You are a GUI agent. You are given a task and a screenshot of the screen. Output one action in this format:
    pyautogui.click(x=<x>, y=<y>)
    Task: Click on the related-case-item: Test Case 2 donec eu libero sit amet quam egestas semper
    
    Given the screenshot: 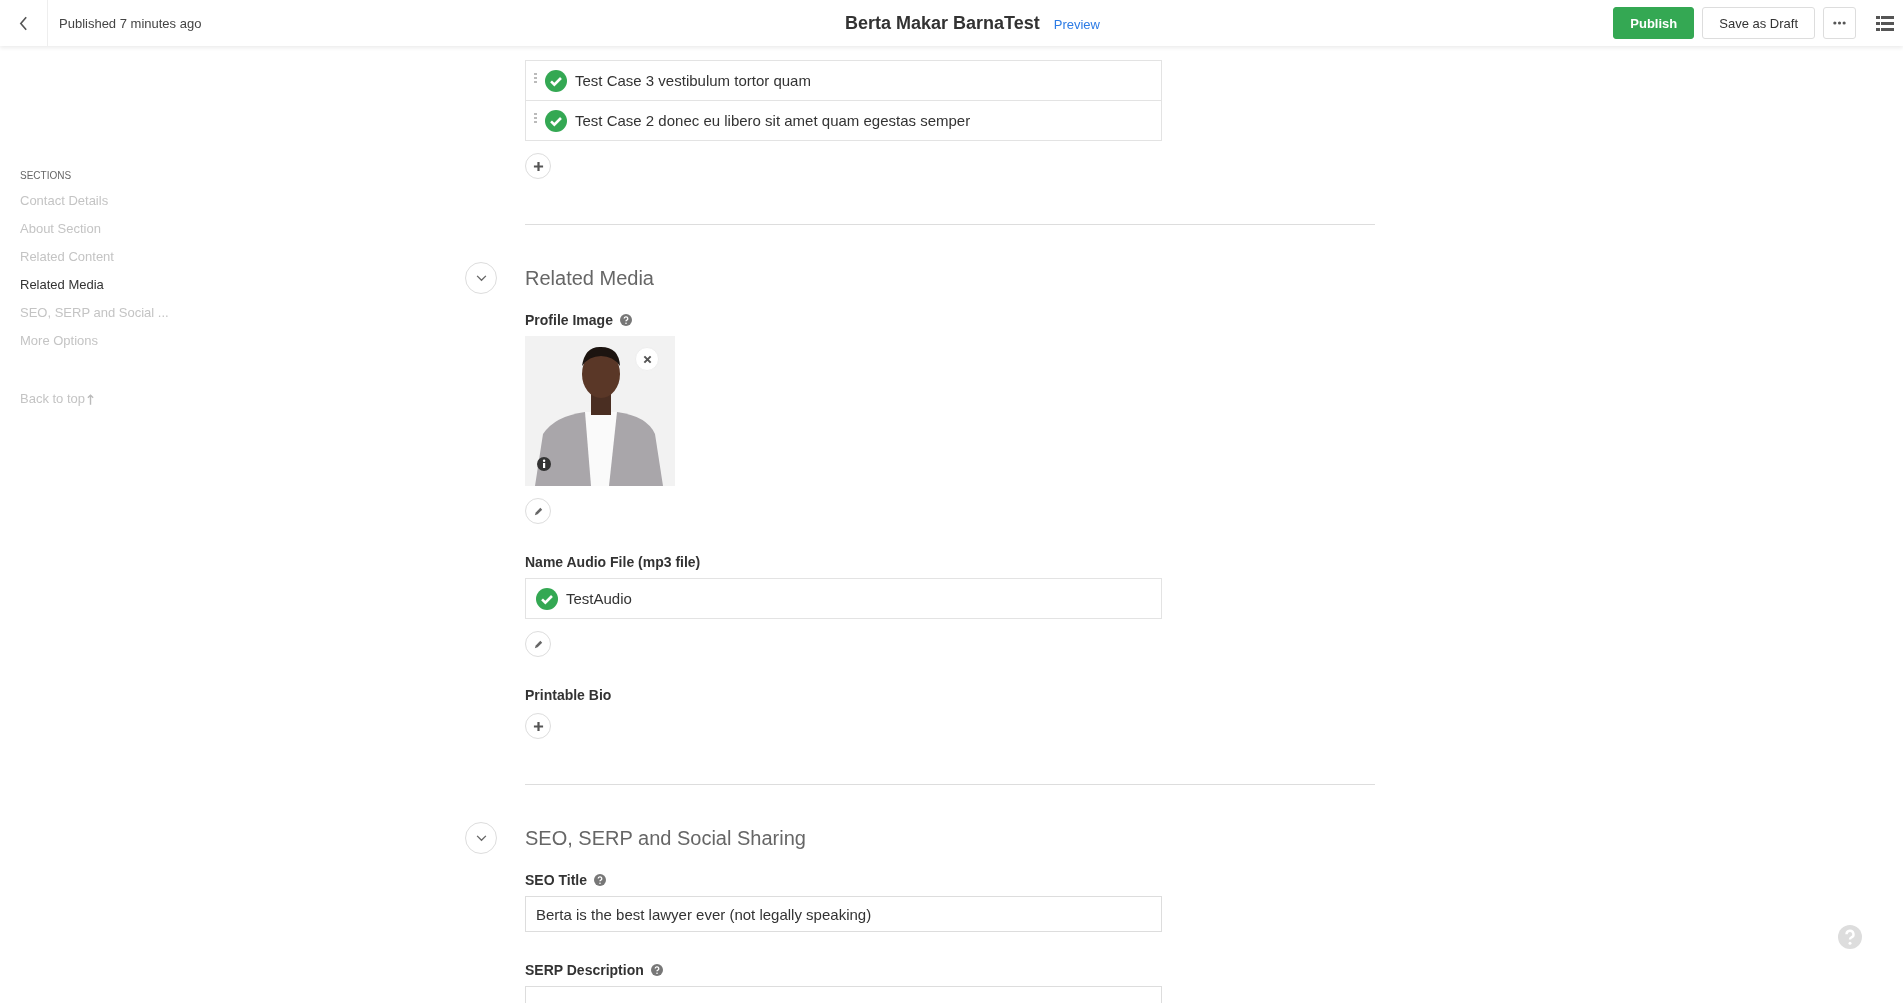 What is the action you would take?
    pyautogui.click(x=843, y=120)
    